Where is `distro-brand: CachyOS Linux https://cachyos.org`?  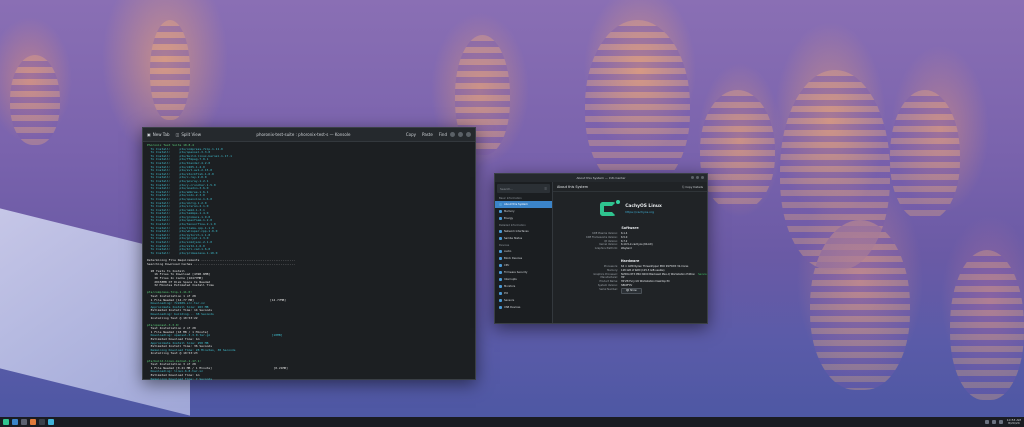
distro-brand: CachyOS Linux https://cachyos.org is located at coordinates (630, 209).